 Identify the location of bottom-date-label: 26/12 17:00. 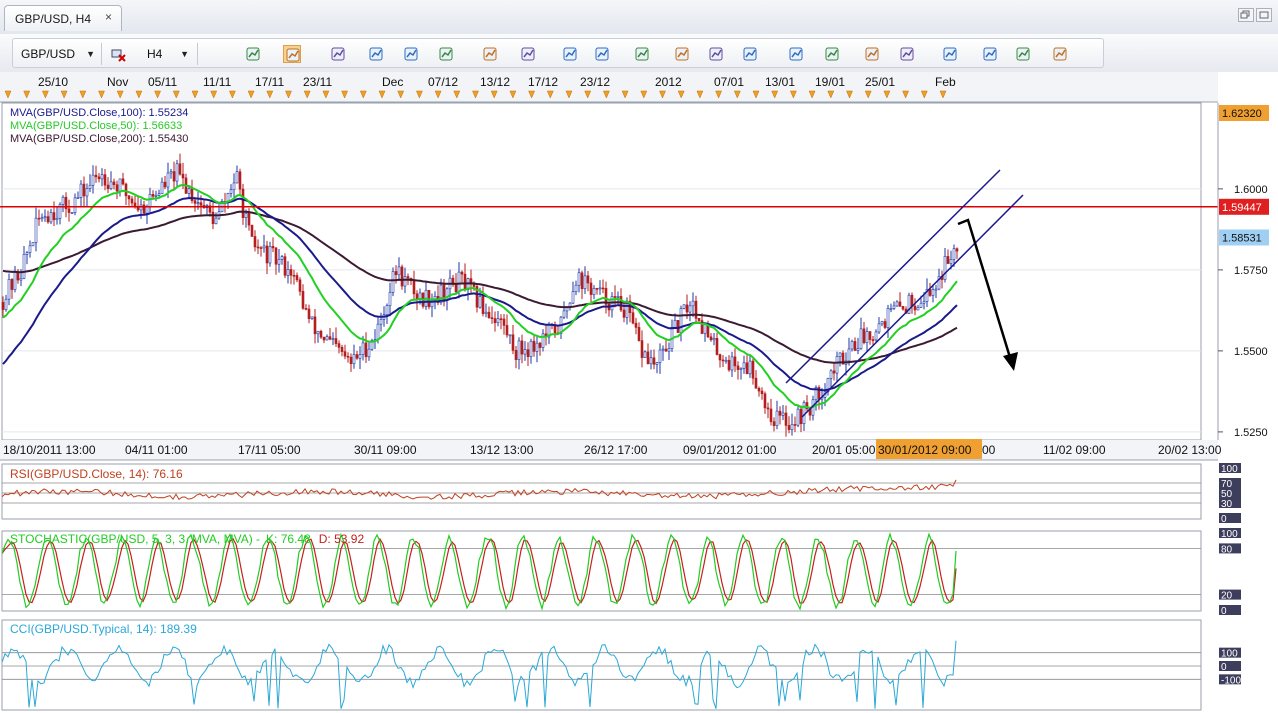
(616, 450).